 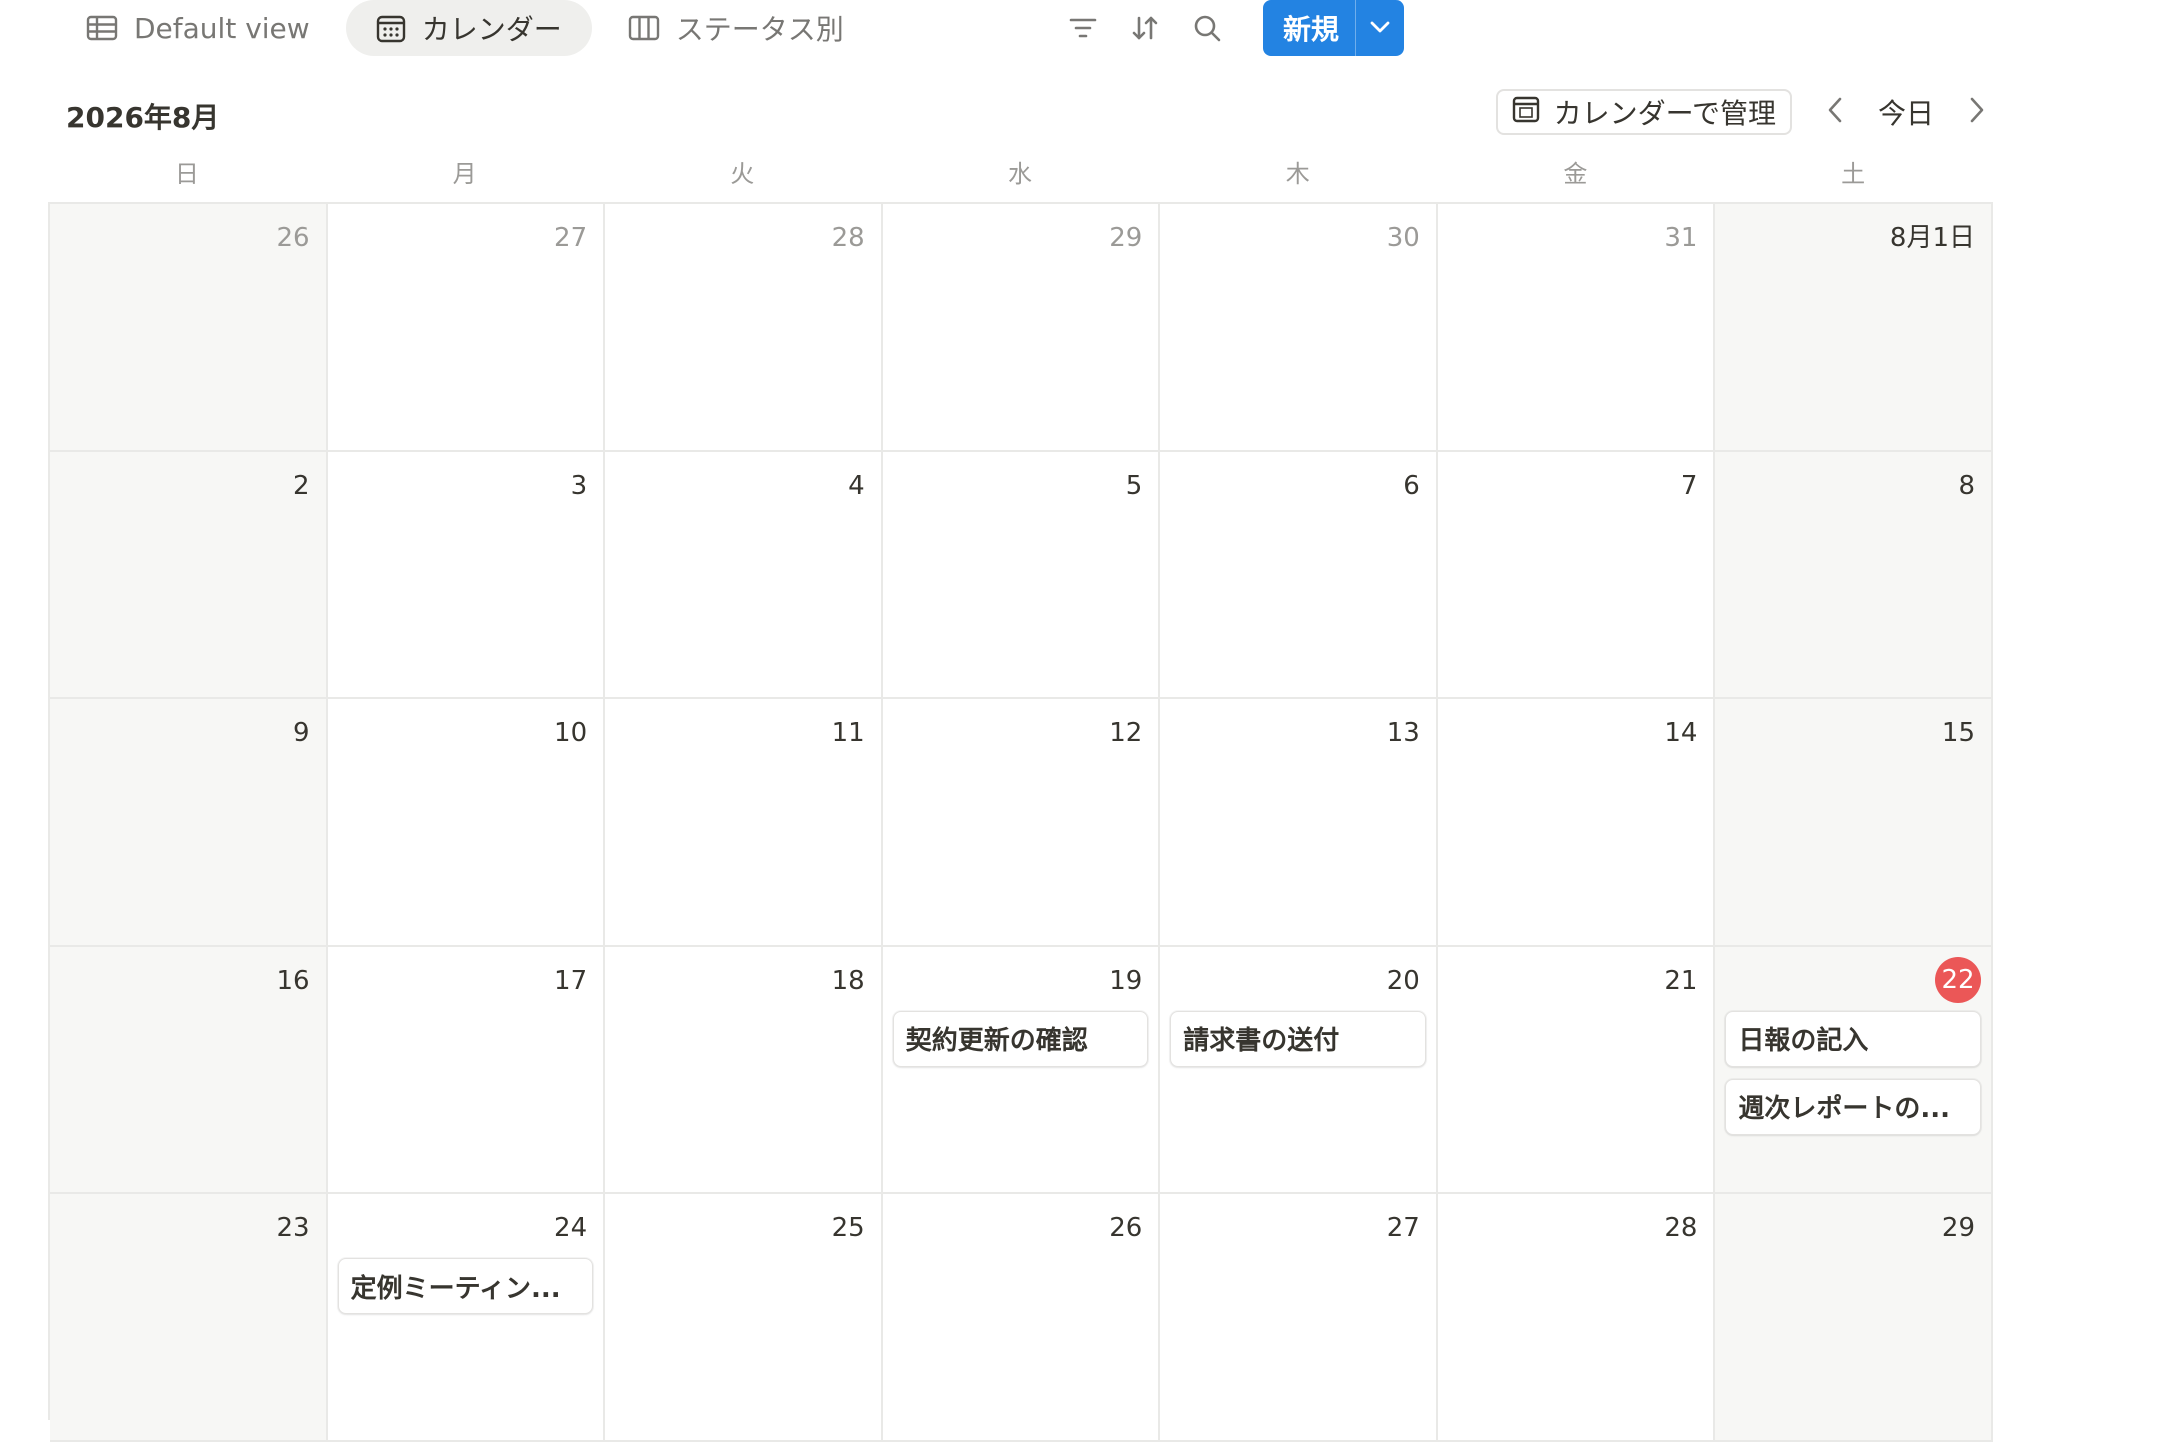 I want to click on calendar-day-cell: 18, so click(x=744, y=1070).